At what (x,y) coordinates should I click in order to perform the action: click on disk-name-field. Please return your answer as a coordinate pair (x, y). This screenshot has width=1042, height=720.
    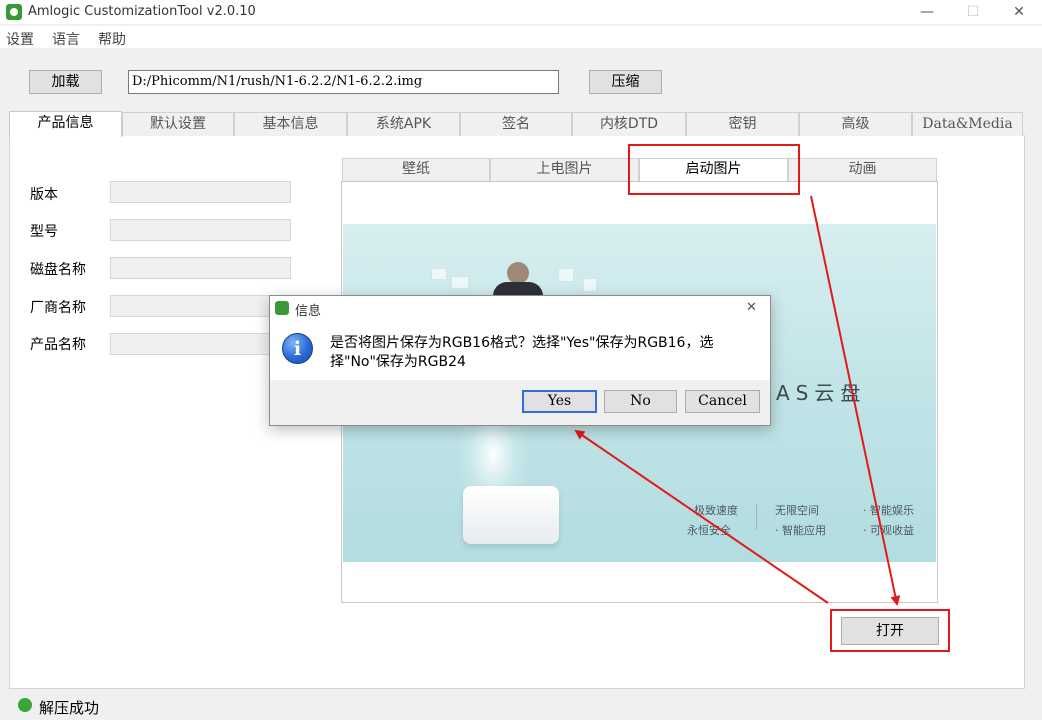
    Looking at the image, I should click on (200, 268).